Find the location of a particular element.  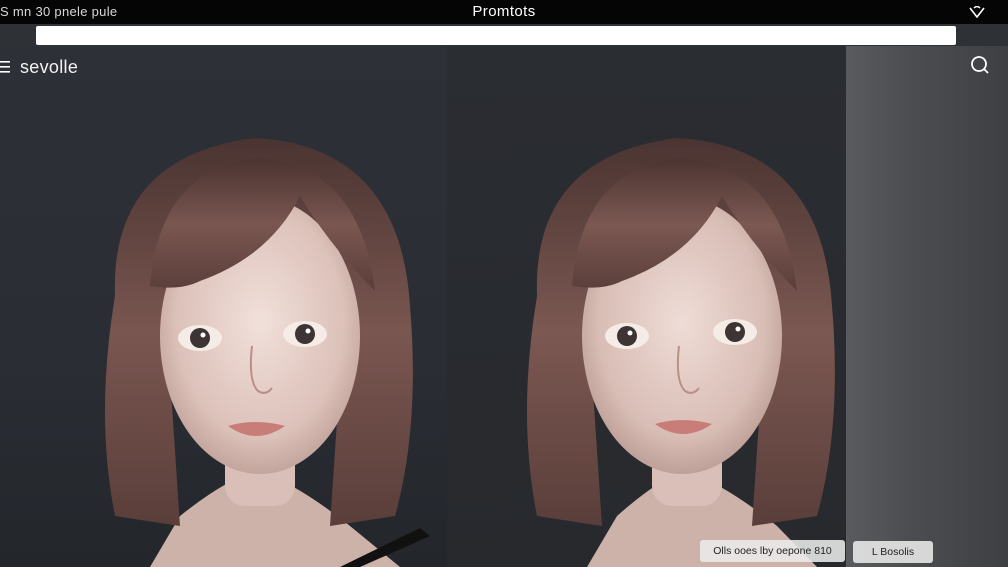

search-button is located at coordinates (980, 65).